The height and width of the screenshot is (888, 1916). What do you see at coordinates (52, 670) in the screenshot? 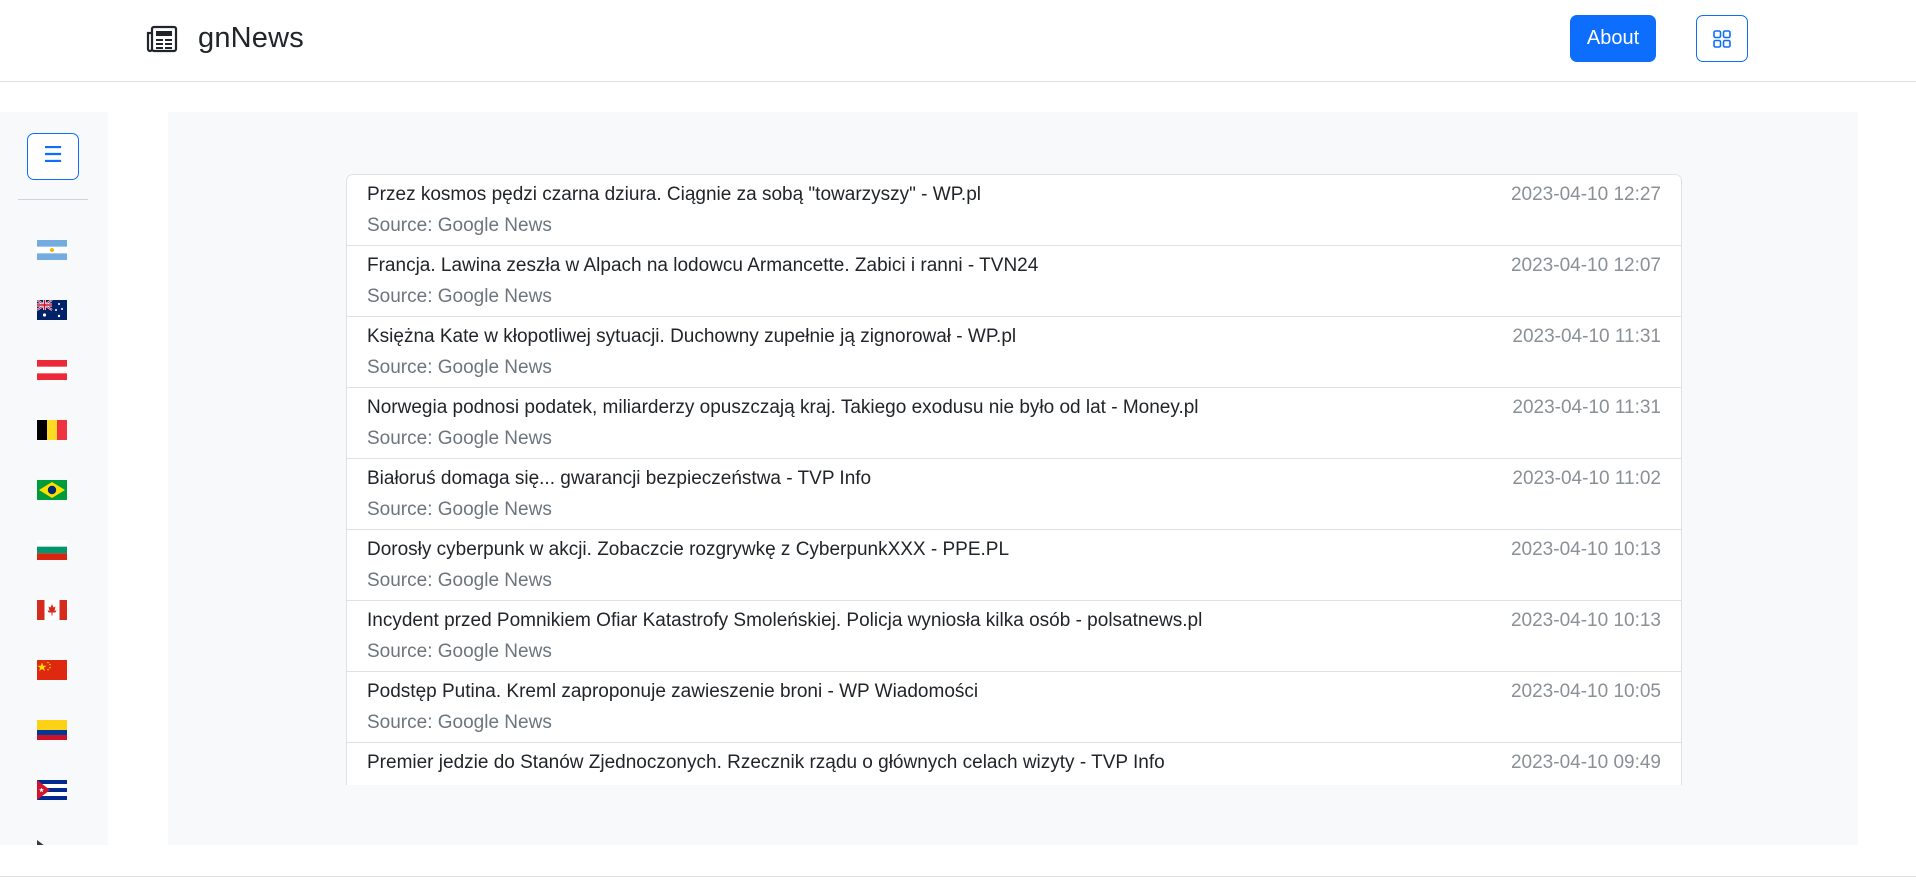
I see `china-flag` at bounding box center [52, 670].